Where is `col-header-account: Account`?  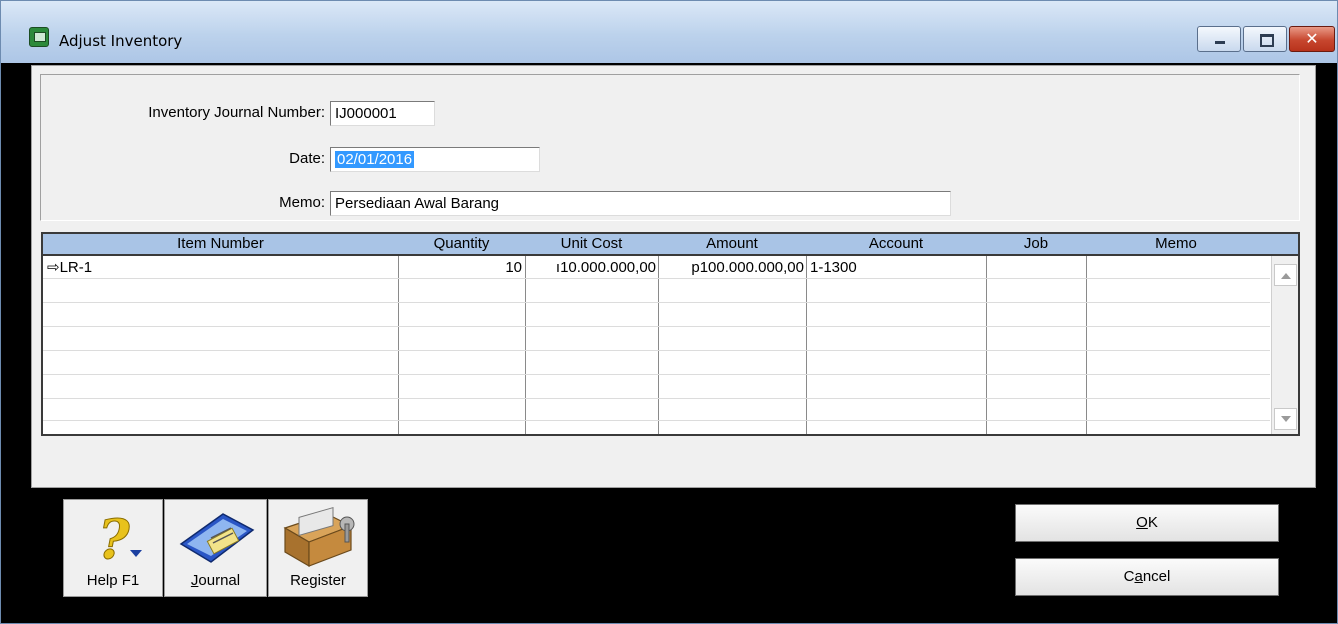 col-header-account: Account is located at coordinates (896, 244).